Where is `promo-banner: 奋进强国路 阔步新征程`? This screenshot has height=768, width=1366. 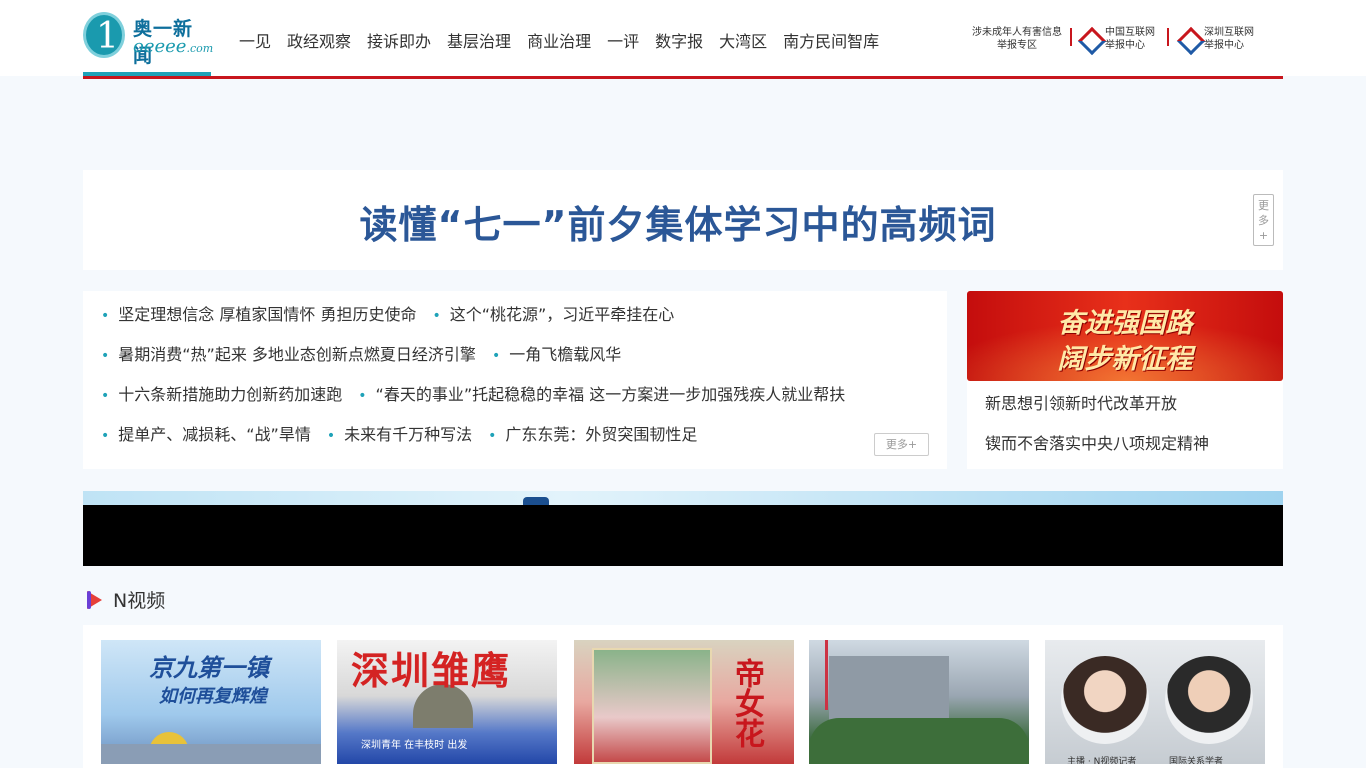
promo-banner: 奋进强国路 阔步新征程 is located at coordinates (1125, 336).